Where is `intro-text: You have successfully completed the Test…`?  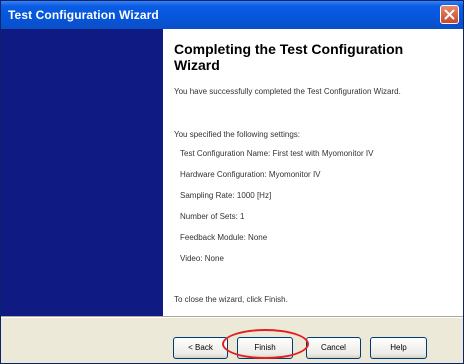 intro-text: You have successfully completed the Test… is located at coordinates (287, 91).